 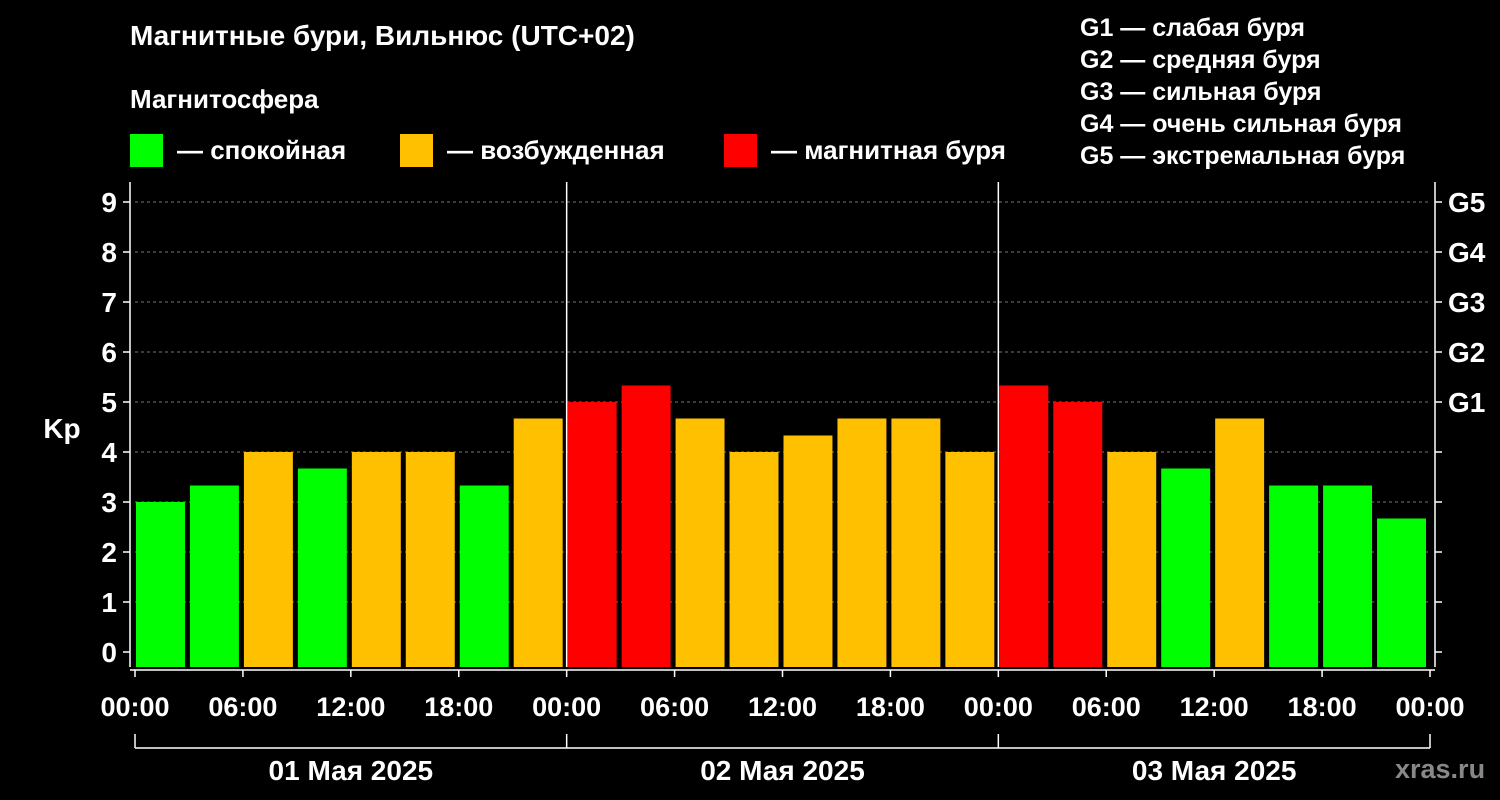 What do you see at coordinates (351, 770) in the screenshot?
I see `day-label: 01 Мая 2025` at bounding box center [351, 770].